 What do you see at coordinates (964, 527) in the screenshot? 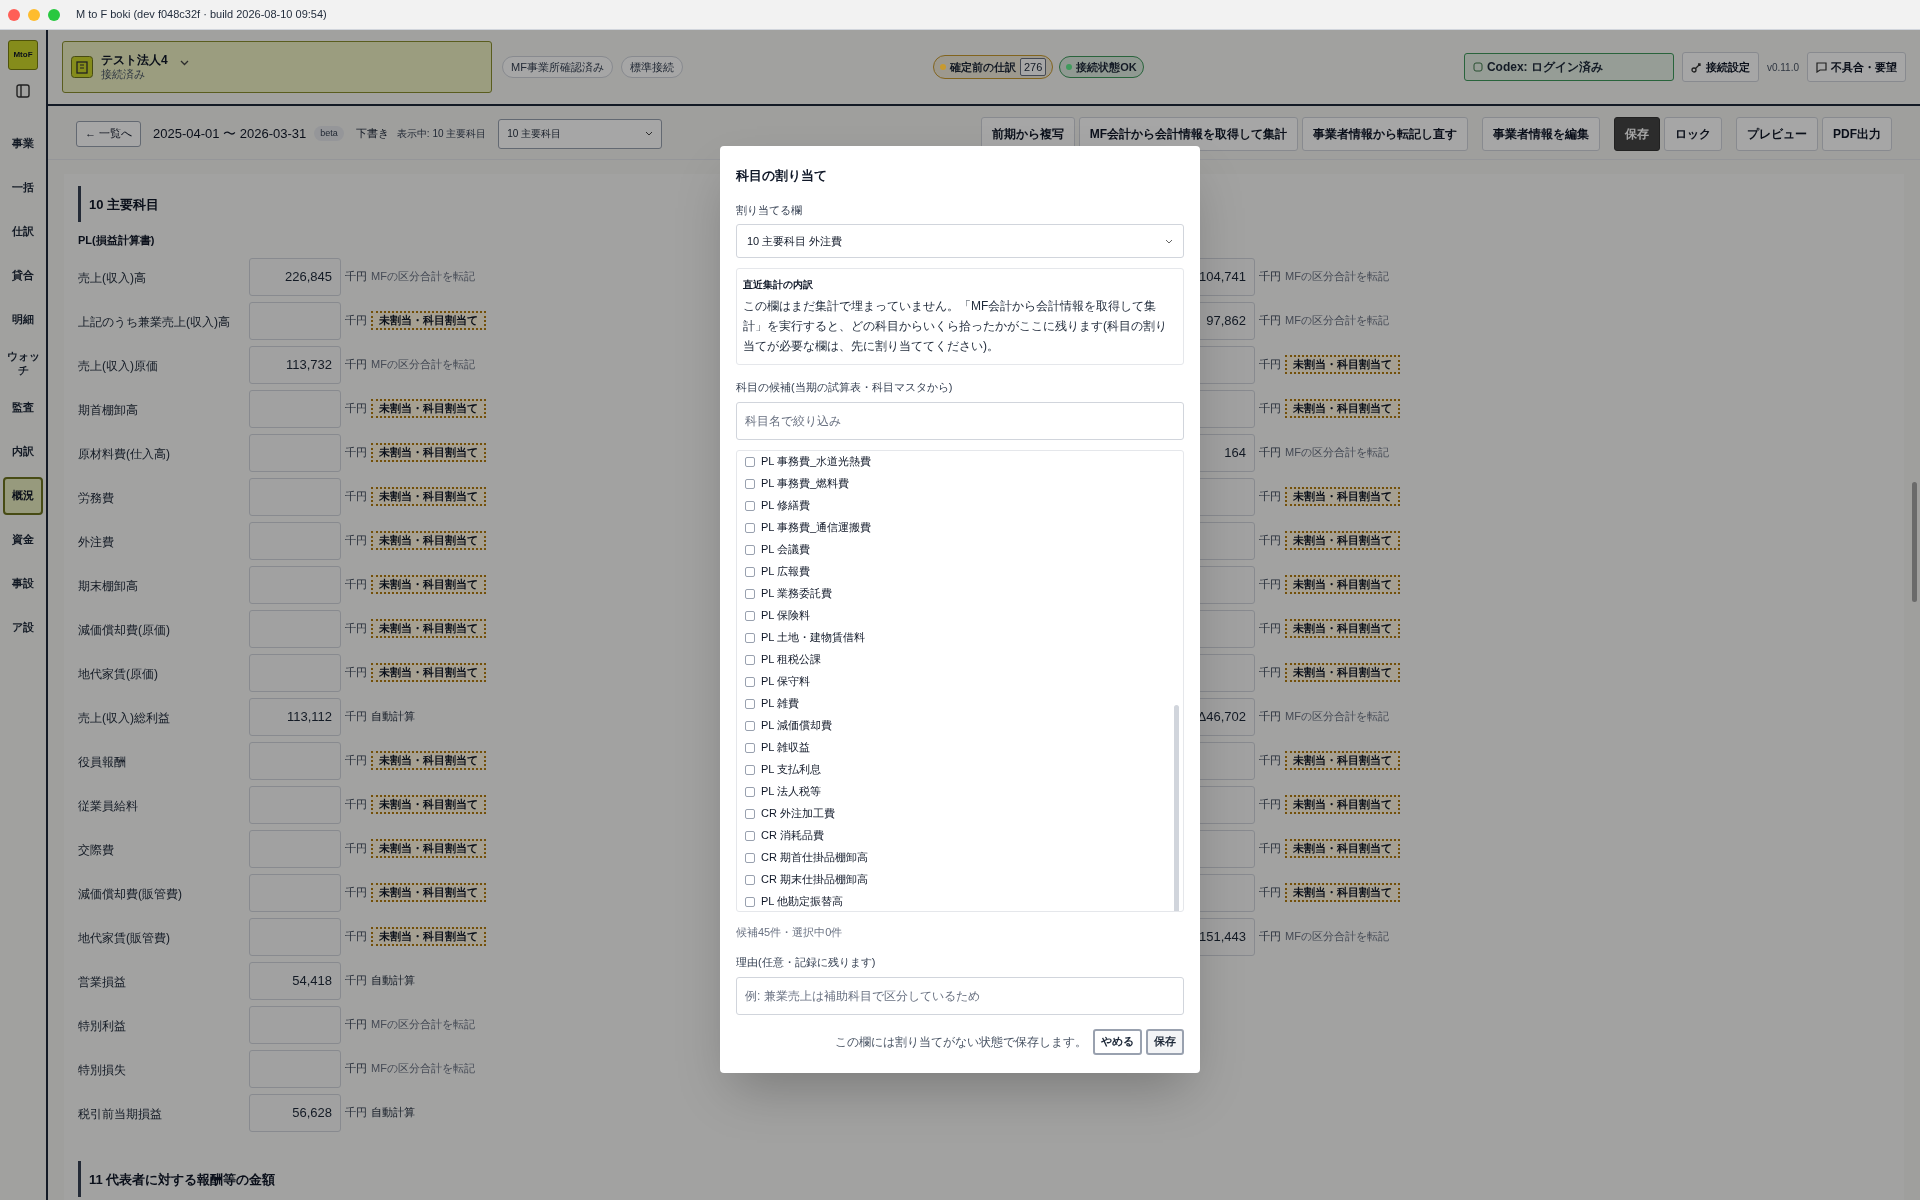
I see `candidate-item: PL 事務費_通信運搬費` at bounding box center [964, 527].